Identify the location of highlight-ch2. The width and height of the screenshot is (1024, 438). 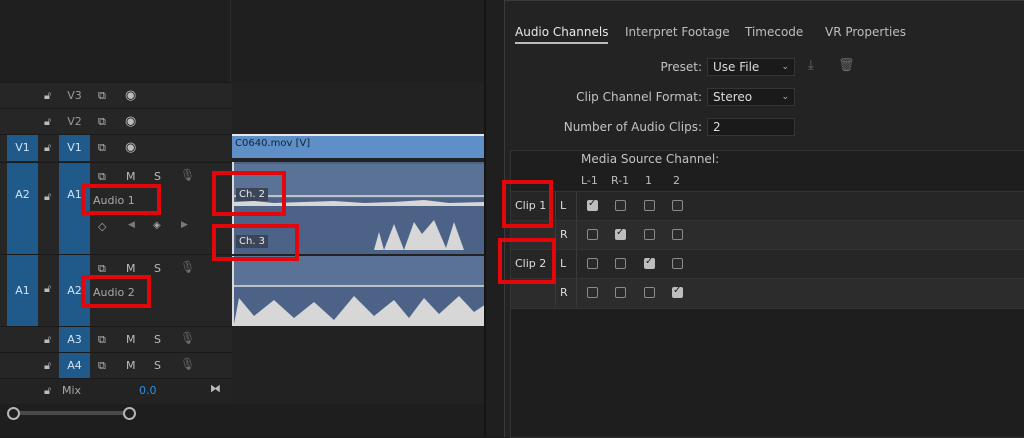
(249, 193).